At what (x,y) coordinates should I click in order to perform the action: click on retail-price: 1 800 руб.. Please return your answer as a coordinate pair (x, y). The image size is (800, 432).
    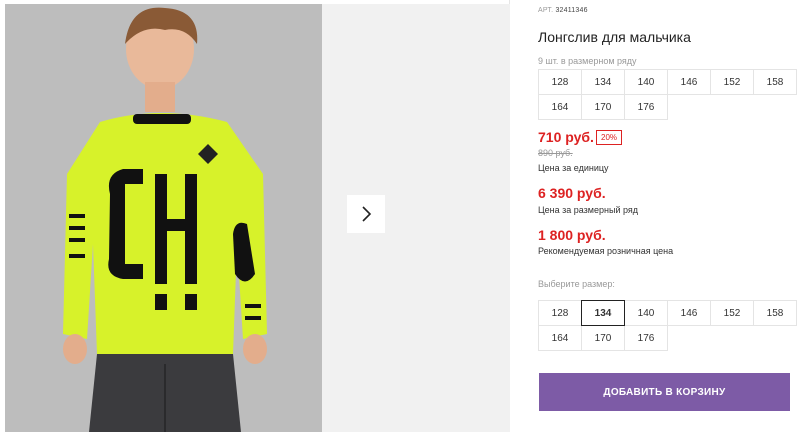
    Looking at the image, I should click on (572, 235).